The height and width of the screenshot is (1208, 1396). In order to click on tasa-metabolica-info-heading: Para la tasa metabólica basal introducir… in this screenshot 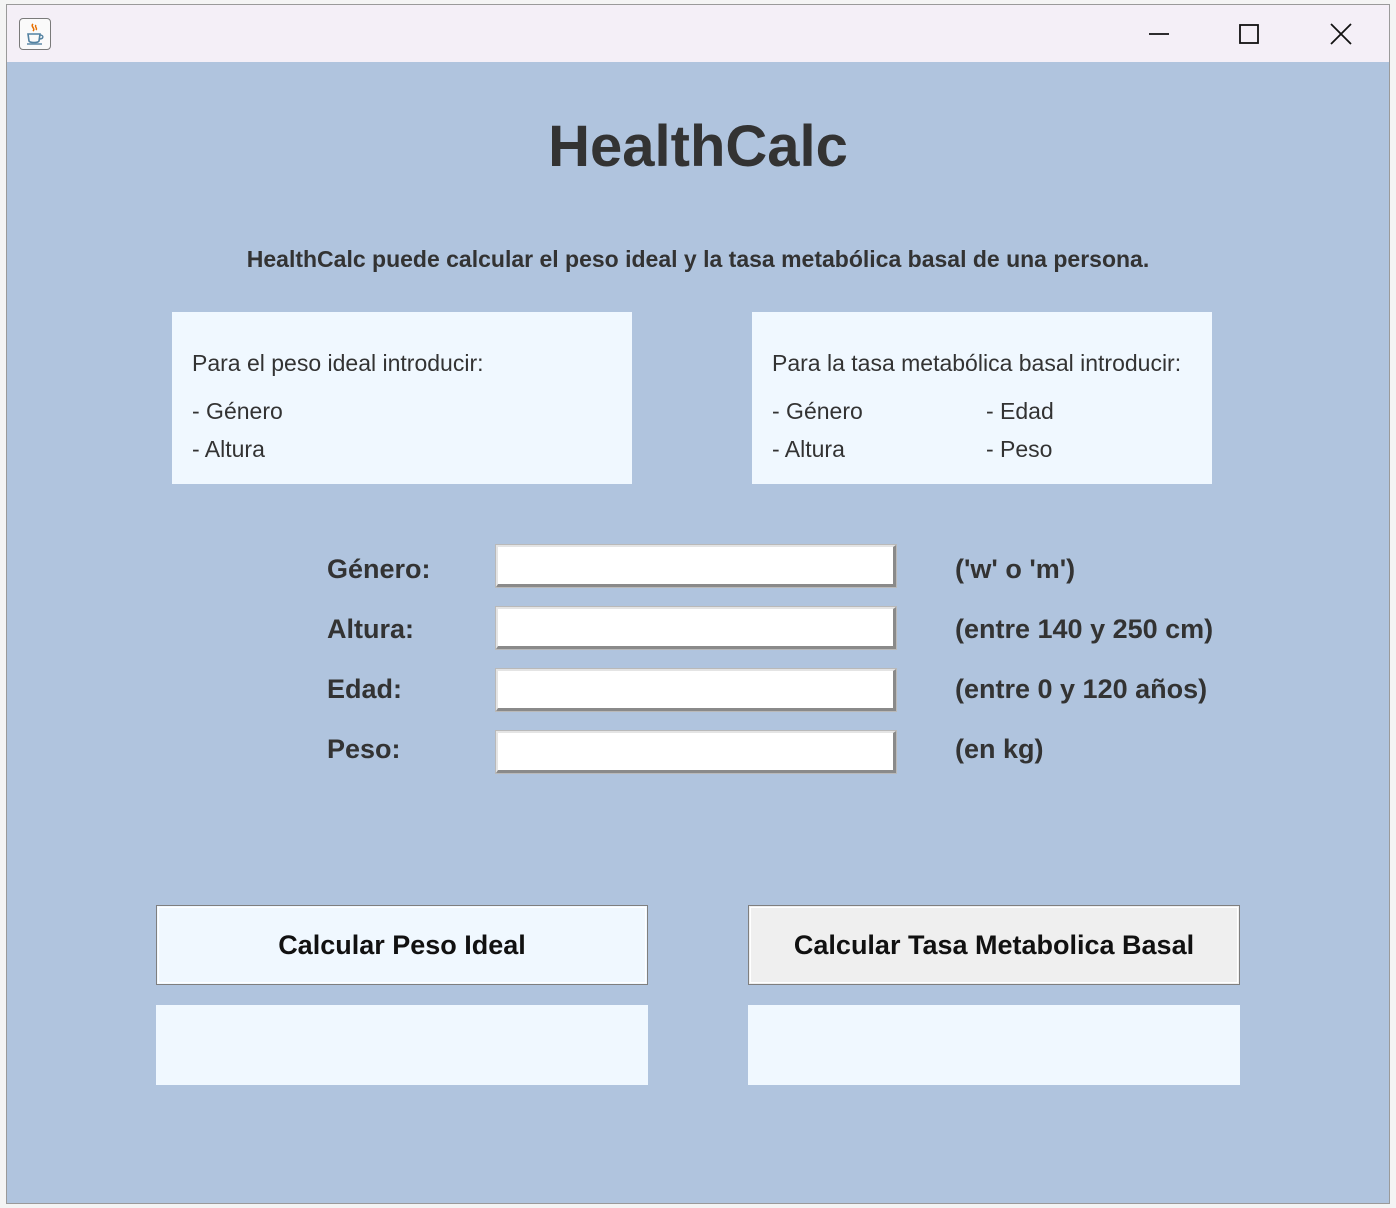, I will do `click(977, 363)`.